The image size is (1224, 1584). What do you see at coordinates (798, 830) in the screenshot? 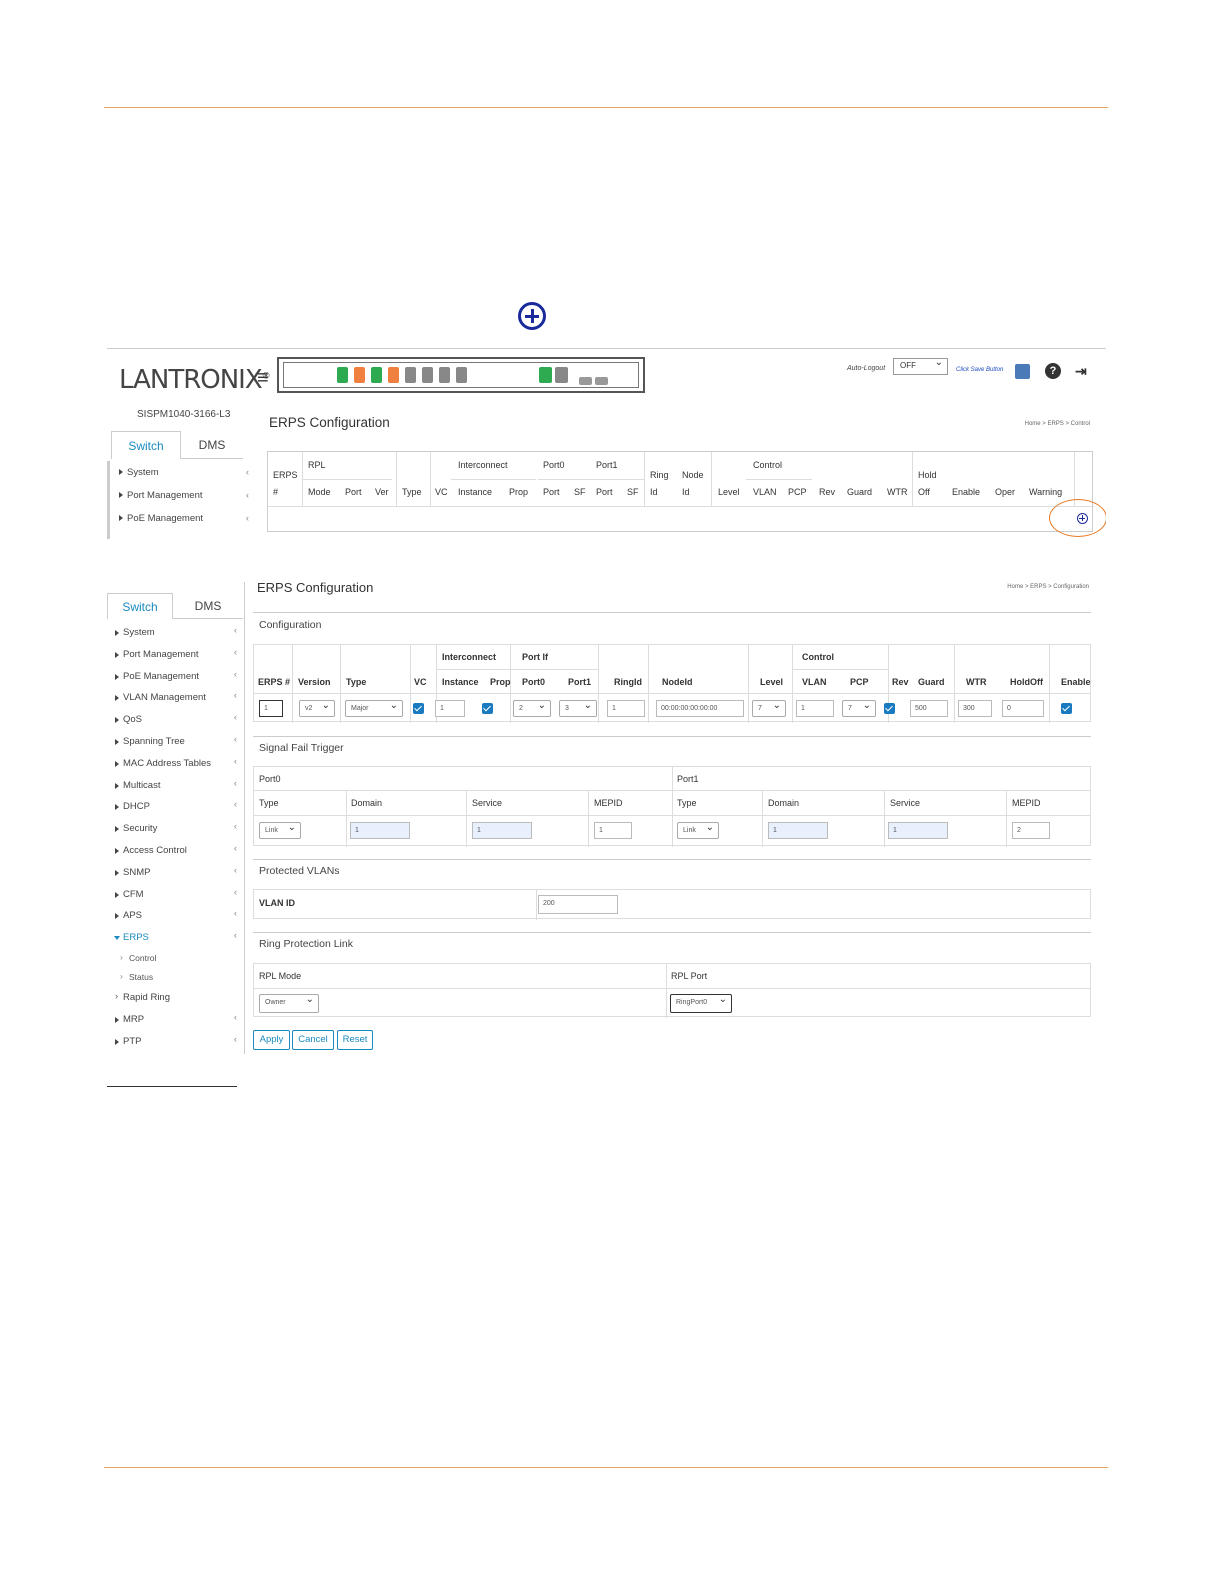
I see `sft-port1-domain-input: 1` at bounding box center [798, 830].